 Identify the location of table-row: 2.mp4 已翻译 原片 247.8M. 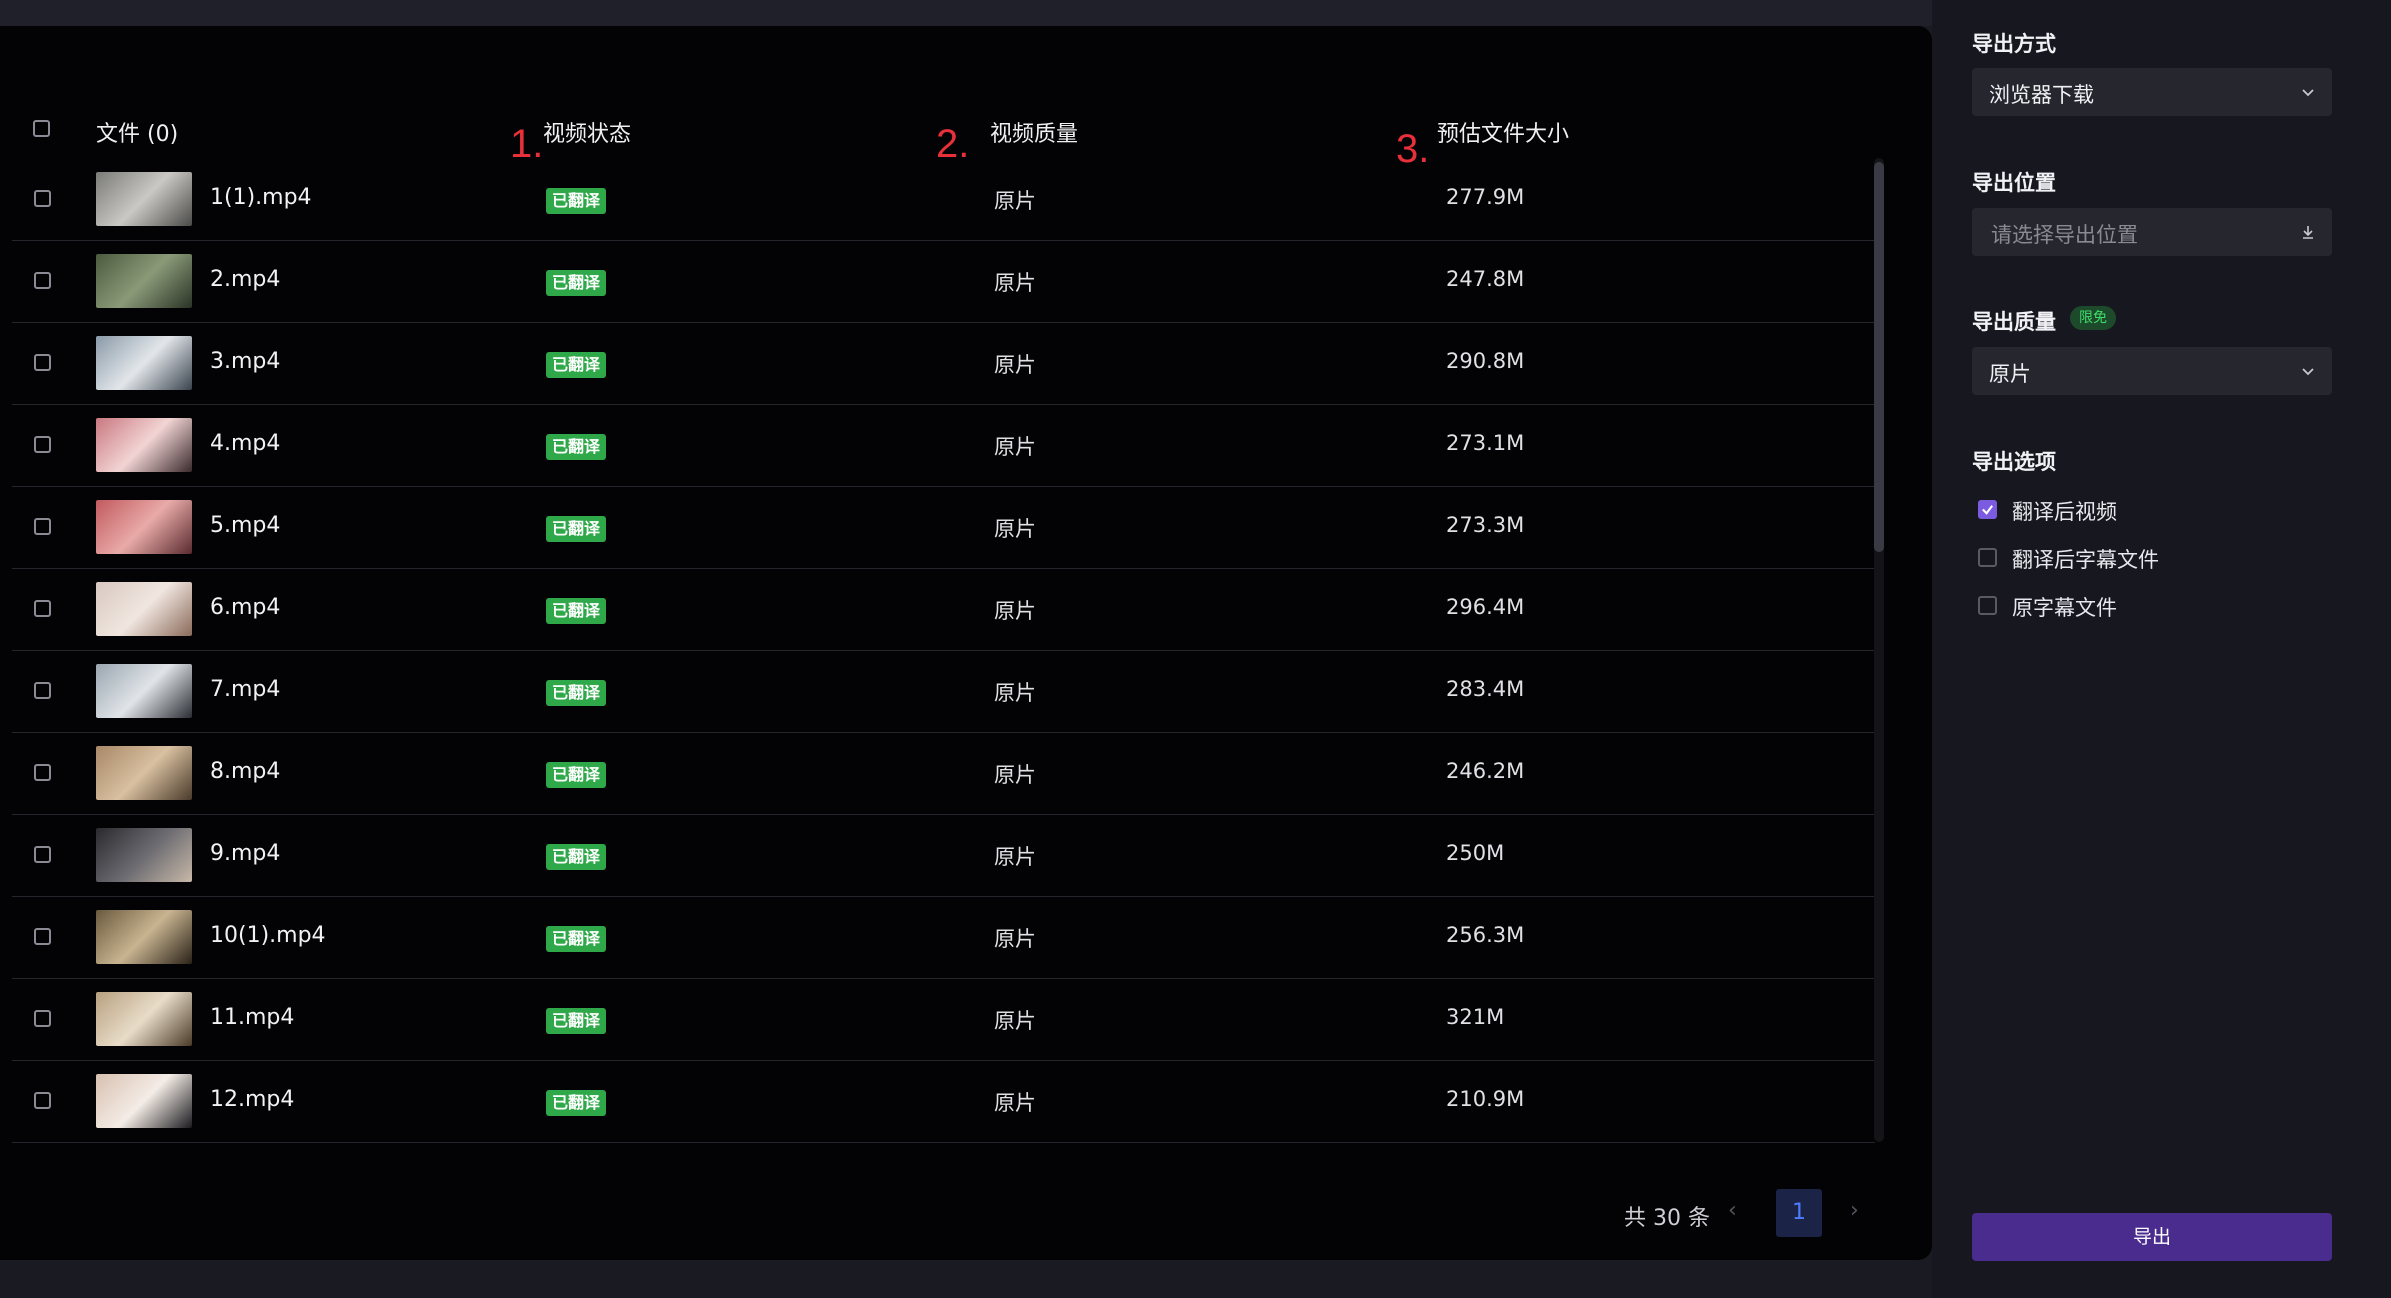
(943, 281).